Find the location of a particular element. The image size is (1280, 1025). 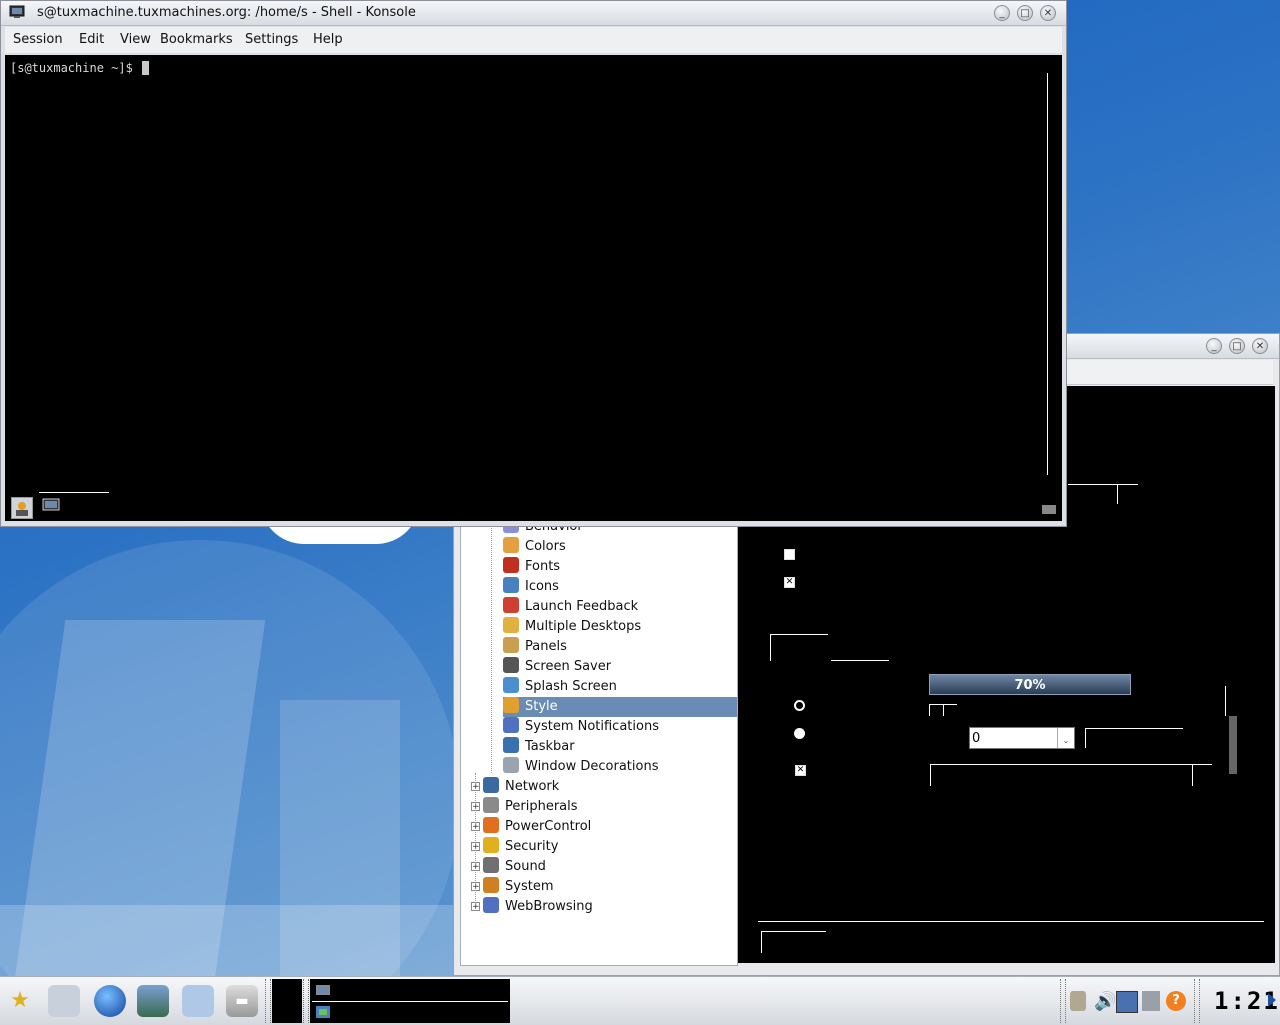

help-icon: ? is located at coordinates (1176, 1001).